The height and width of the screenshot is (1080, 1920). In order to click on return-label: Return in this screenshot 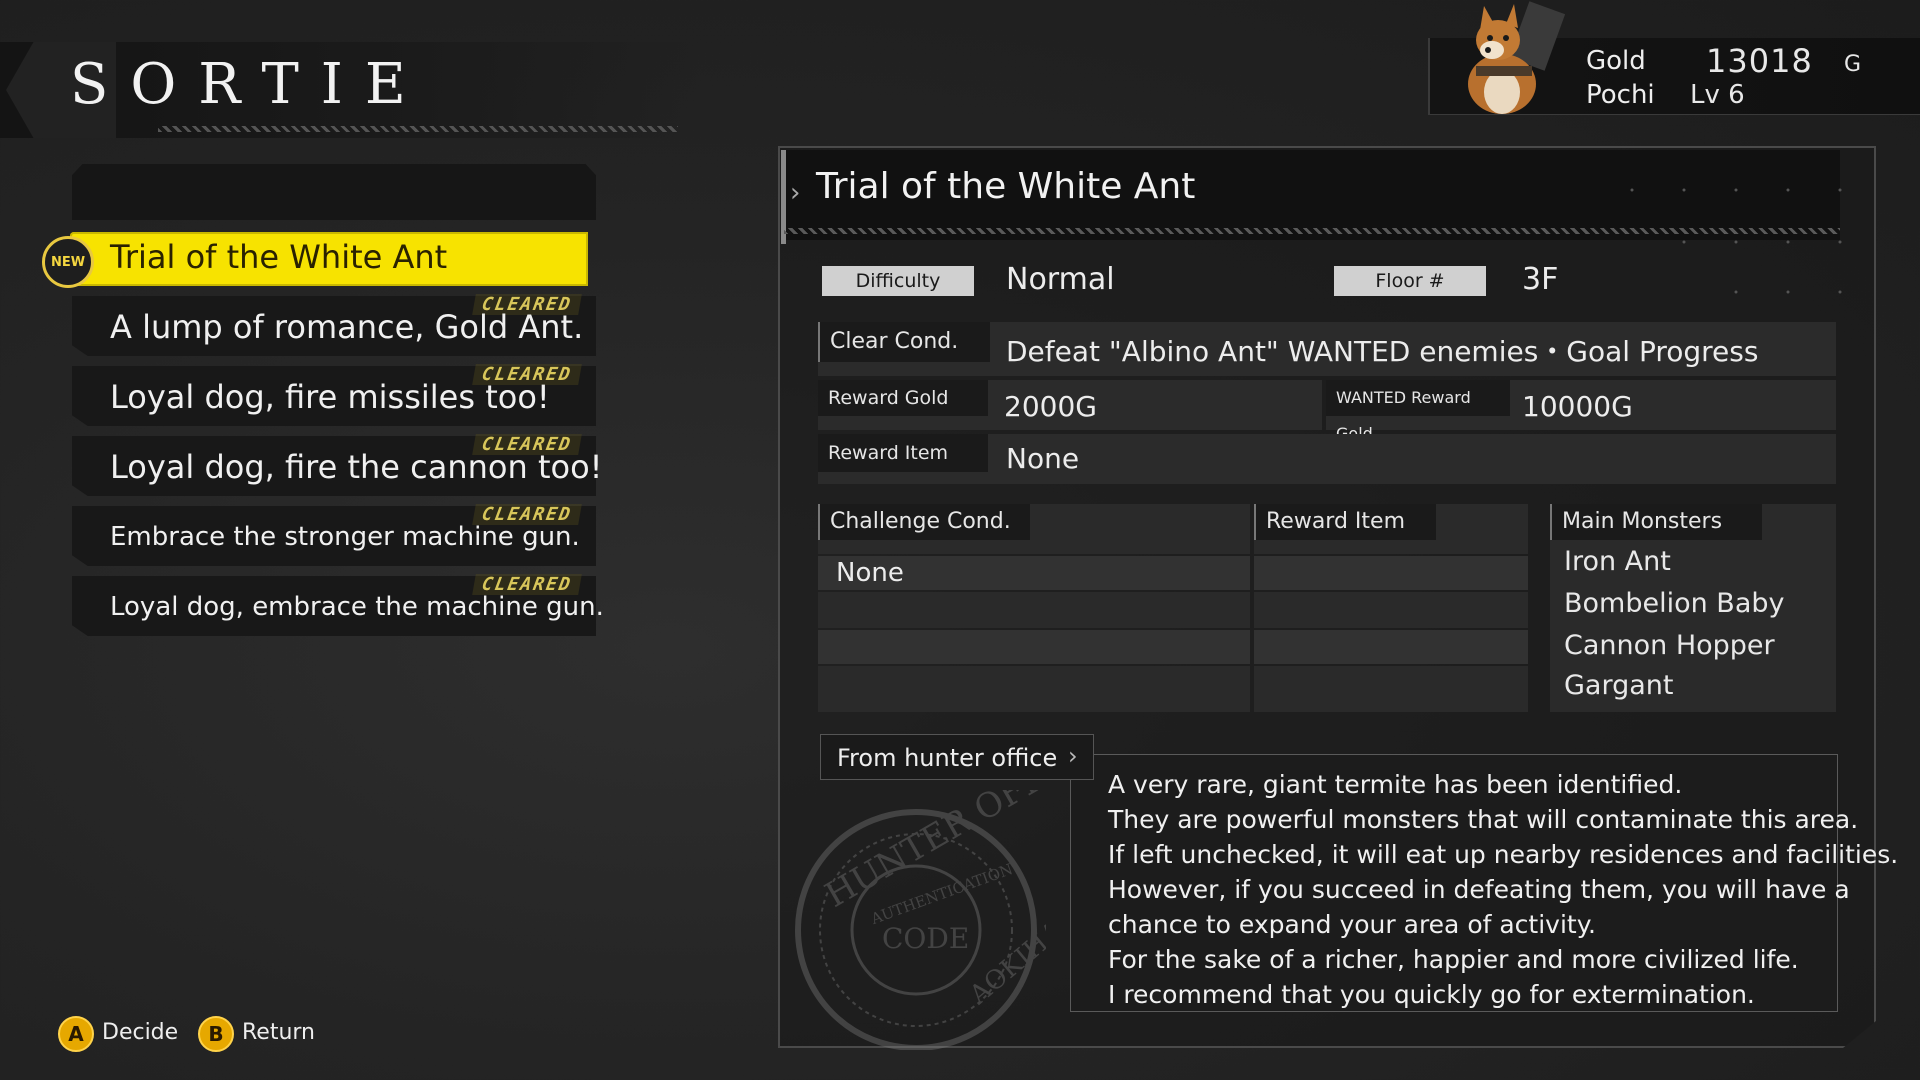, I will do `click(279, 1032)`.